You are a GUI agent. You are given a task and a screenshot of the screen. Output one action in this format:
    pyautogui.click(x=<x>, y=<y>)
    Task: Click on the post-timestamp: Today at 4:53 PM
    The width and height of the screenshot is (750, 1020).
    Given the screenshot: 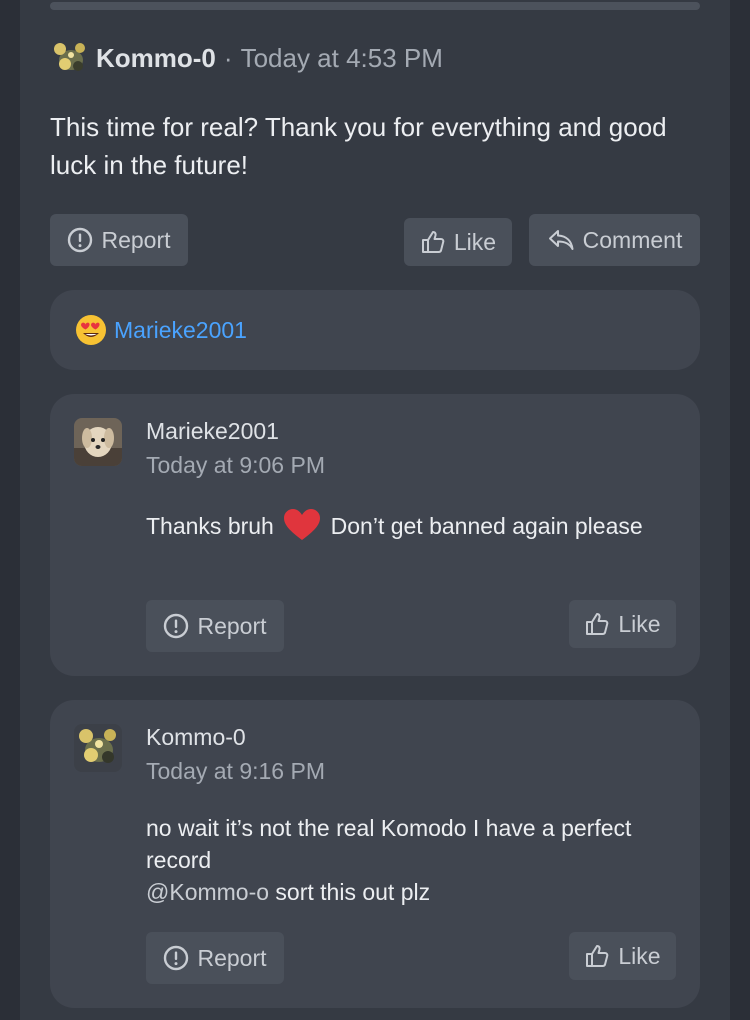 What is the action you would take?
    pyautogui.click(x=342, y=58)
    